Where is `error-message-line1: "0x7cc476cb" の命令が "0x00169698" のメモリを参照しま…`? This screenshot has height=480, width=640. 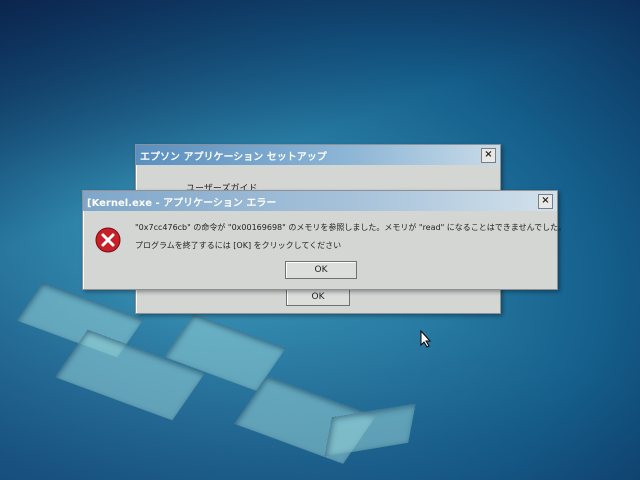 error-message-line1: "0x7cc476cb" の命令が "0x00169698" のメモリを参照しま… is located at coordinates (351, 227).